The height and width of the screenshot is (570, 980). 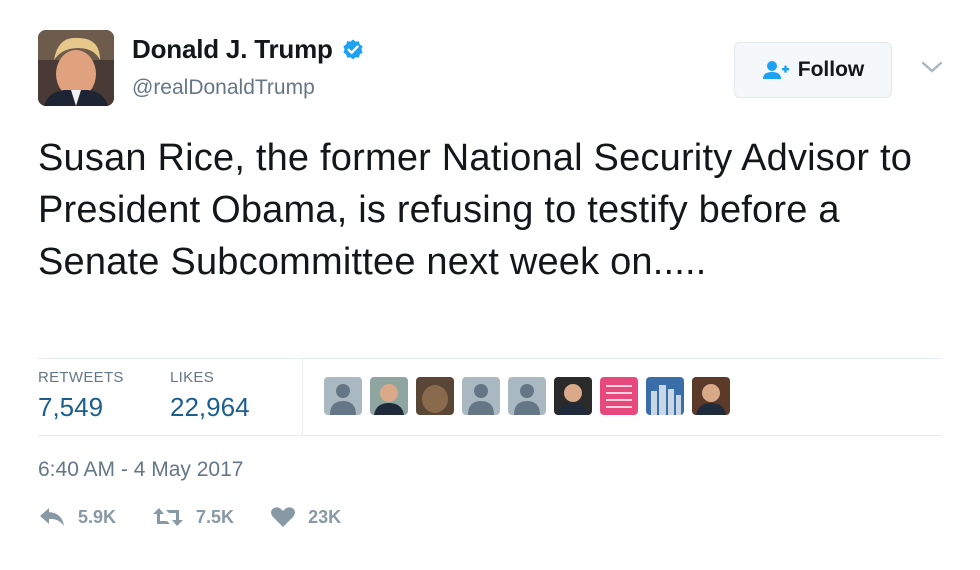 I want to click on pink-text-avatar, so click(x=619, y=396).